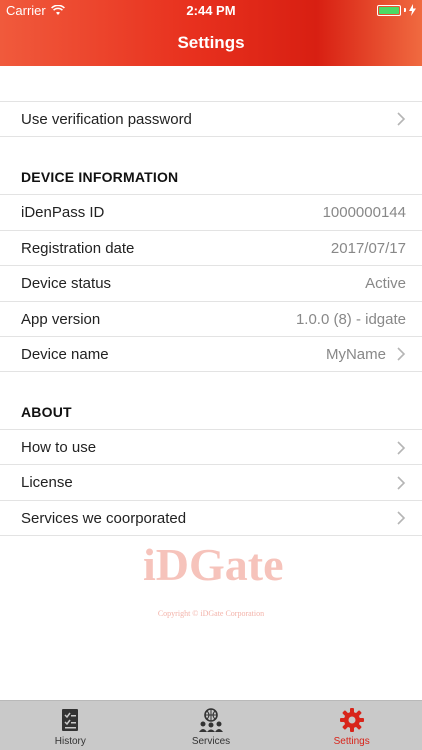  I want to click on row-label: Device status, so click(66, 283).